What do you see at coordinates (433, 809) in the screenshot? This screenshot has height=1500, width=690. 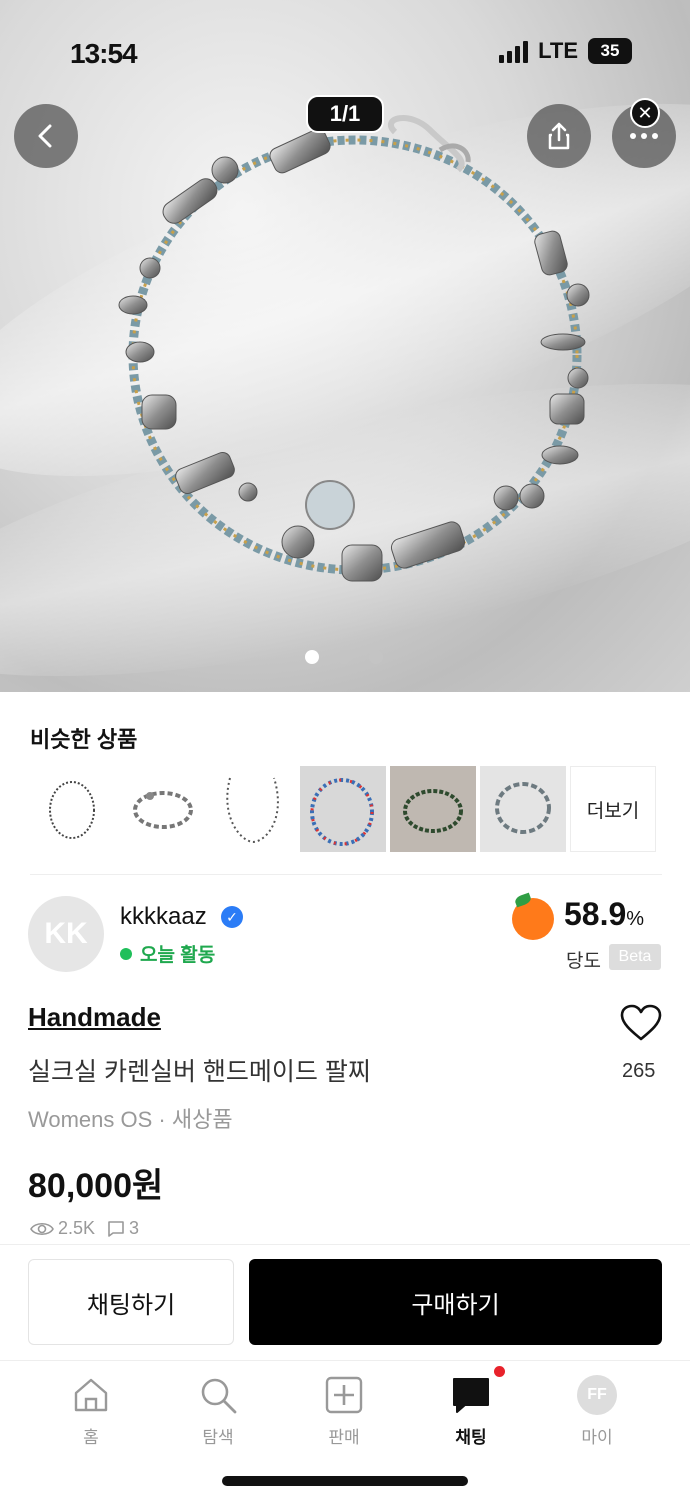 I see `similar-item-green-bracelet` at bounding box center [433, 809].